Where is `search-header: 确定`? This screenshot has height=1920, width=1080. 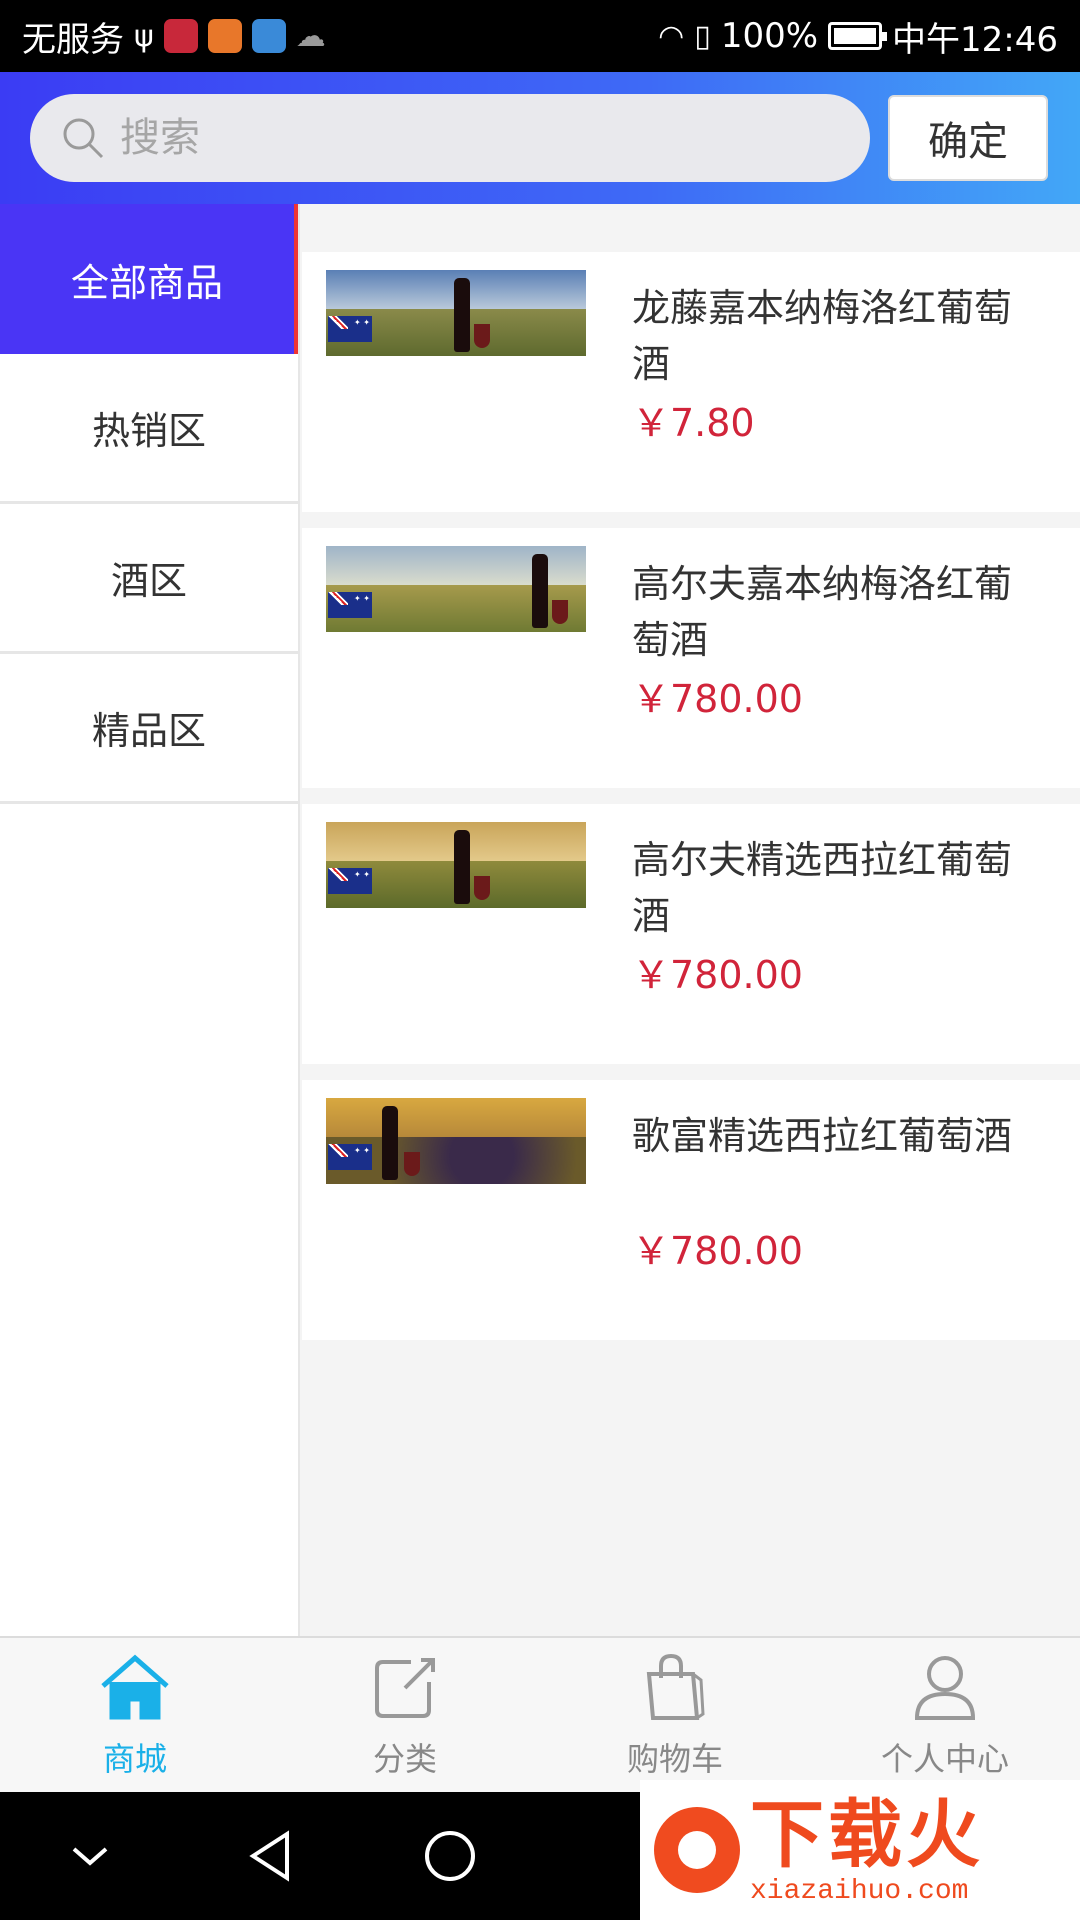
search-header: 确定 is located at coordinates (540, 138).